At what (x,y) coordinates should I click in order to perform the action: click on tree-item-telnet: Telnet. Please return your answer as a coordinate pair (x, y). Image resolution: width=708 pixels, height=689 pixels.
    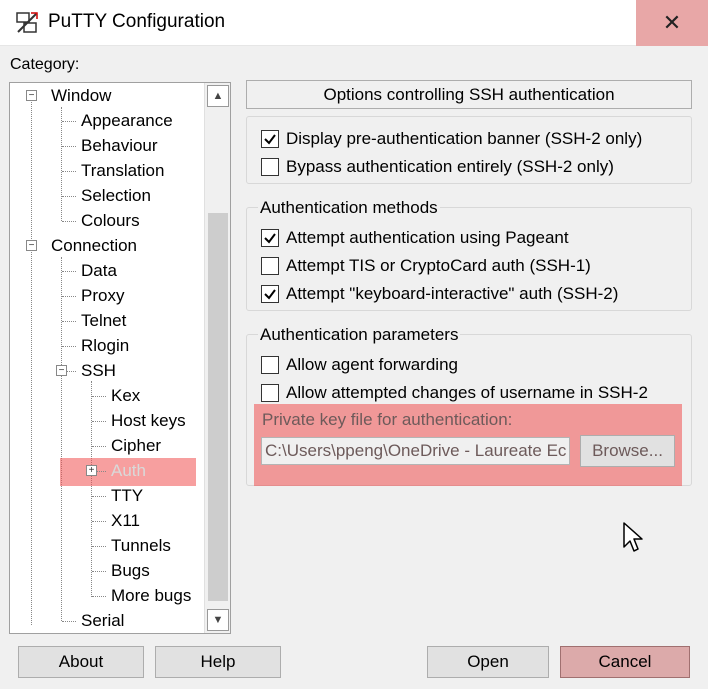
    Looking at the image, I should click on (103, 321).